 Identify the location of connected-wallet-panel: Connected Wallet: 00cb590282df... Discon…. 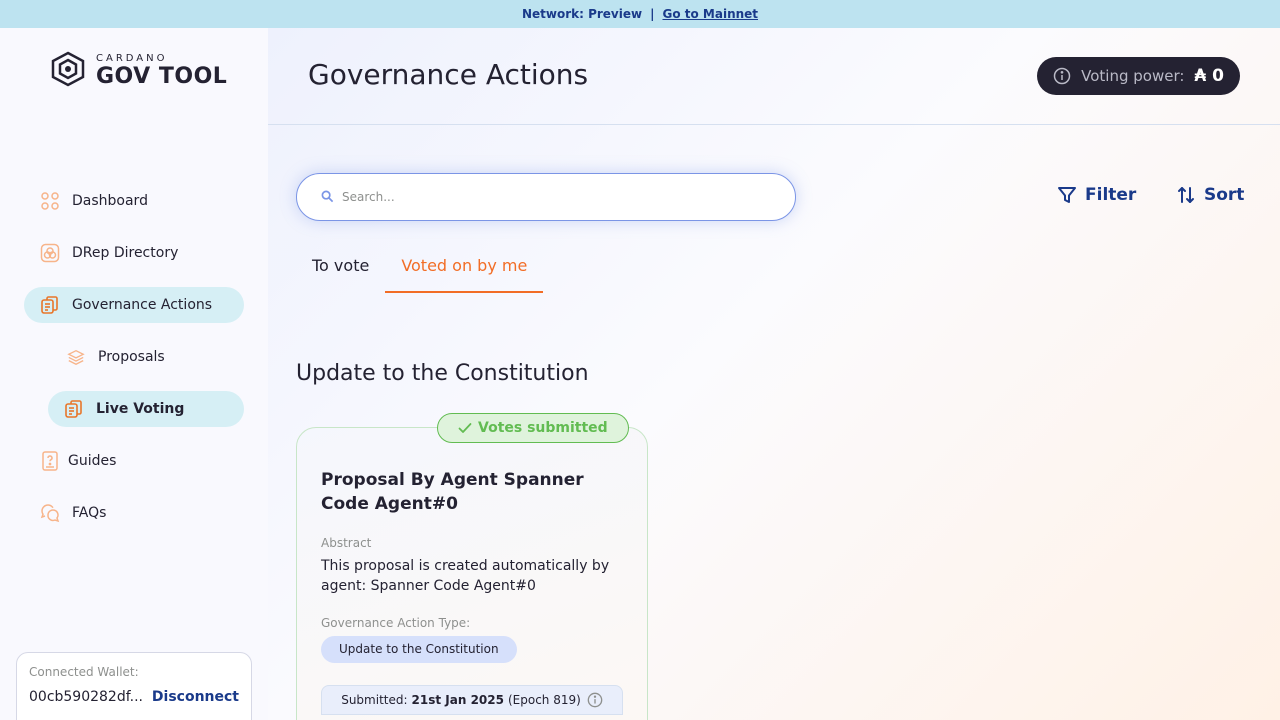
(134, 686).